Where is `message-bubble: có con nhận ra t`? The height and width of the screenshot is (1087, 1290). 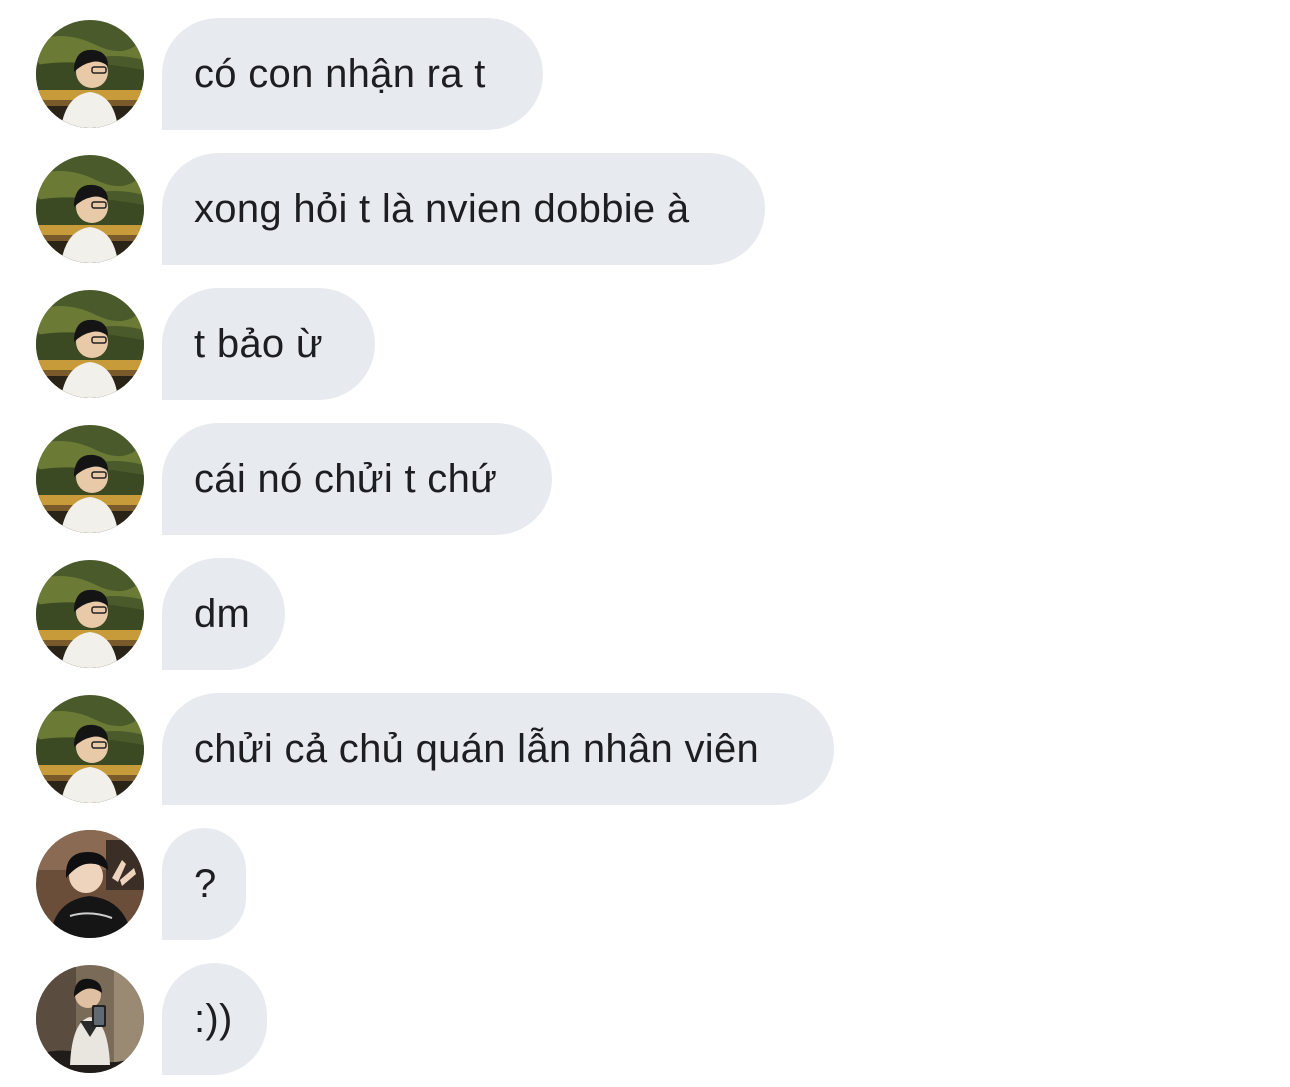 message-bubble: có con nhận ra t is located at coordinates (352, 74).